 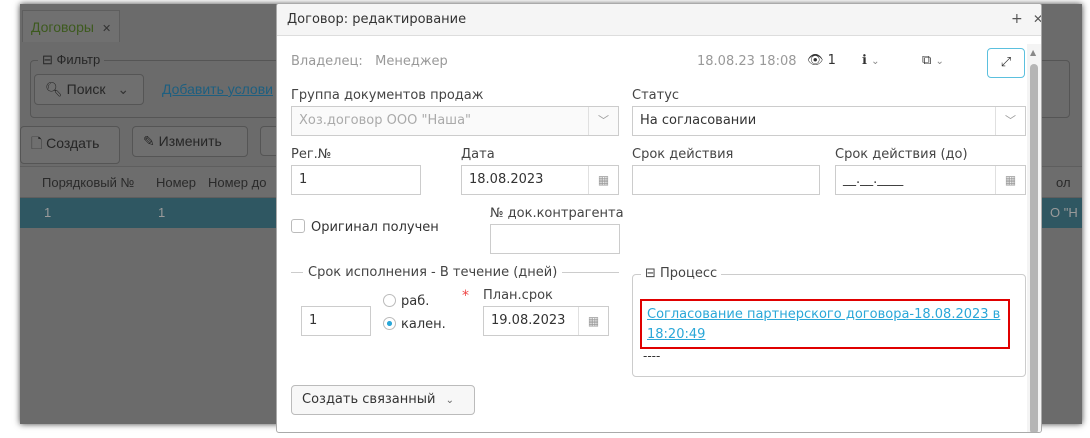 I want to click on validity-label: Срок действия, so click(x=683, y=154).